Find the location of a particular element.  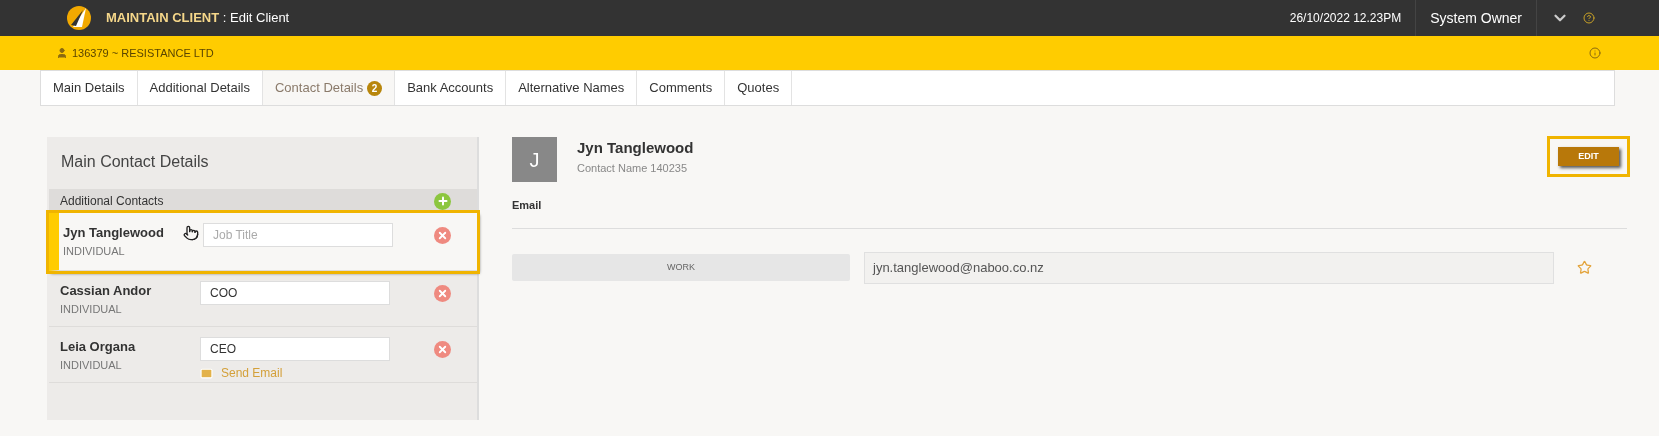

help-icon is located at coordinates (1589, 18).